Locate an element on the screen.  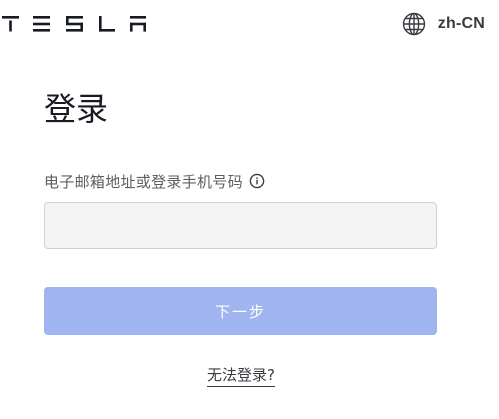
cant-login-link: 无法登录? is located at coordinates (241, 376).